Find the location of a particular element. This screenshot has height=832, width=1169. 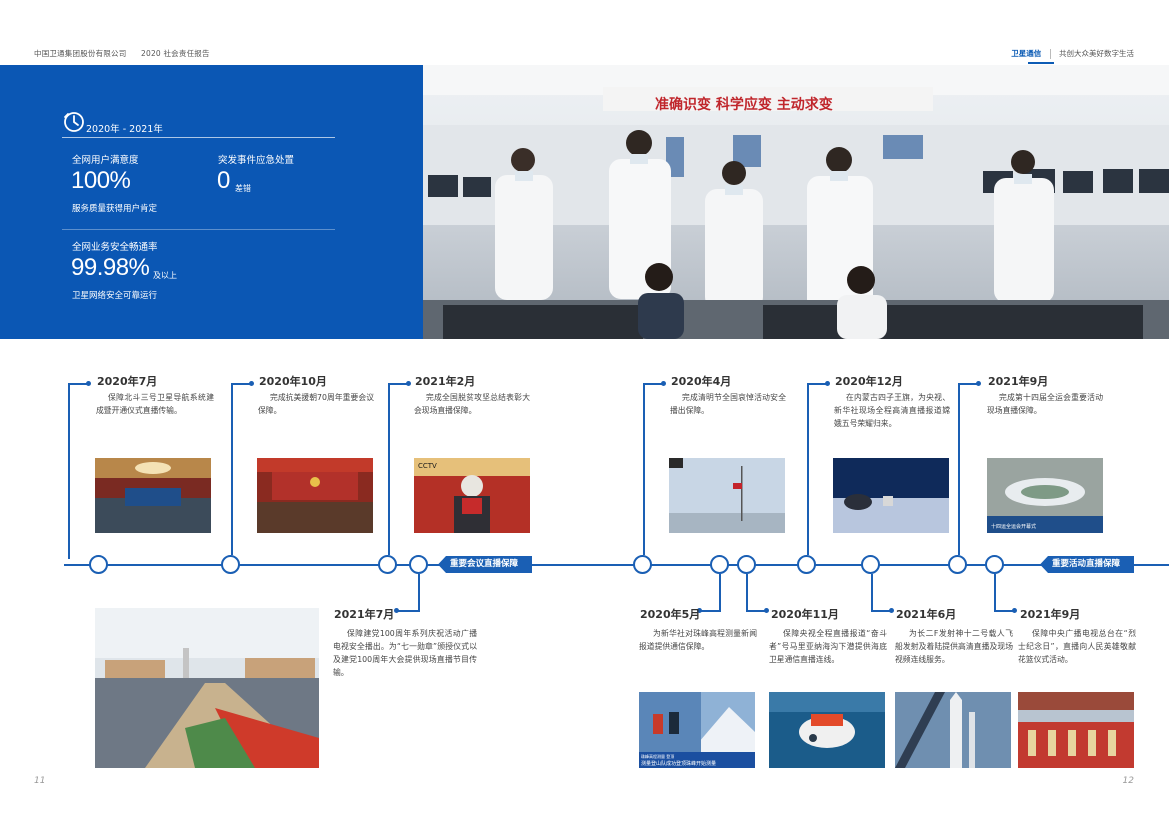

satisfaction-label: 全网用户满意度 is located at coordinates (105, 160).